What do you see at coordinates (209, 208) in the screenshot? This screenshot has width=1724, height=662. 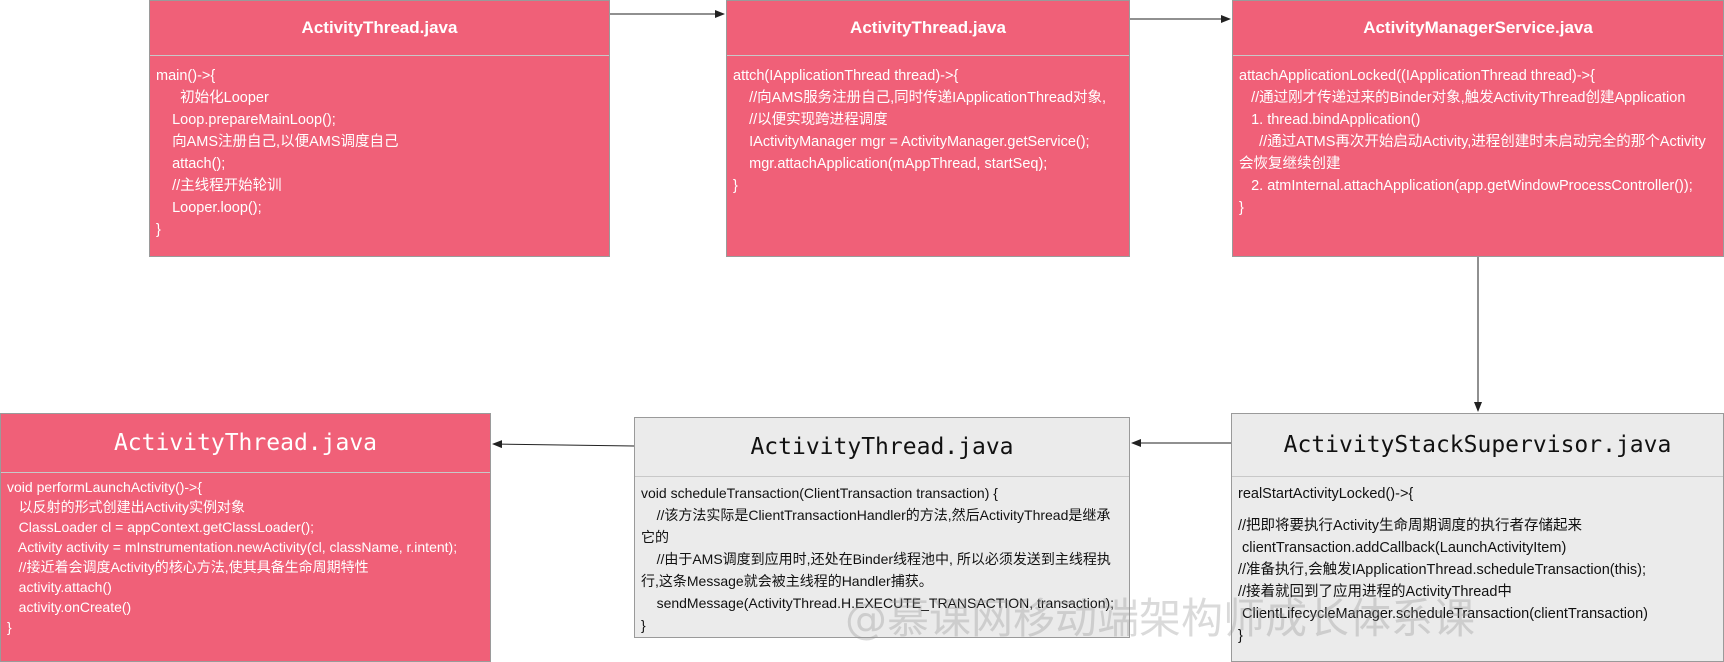 I see `code-line: Looper.loop();` at bounding box center [209, 208].